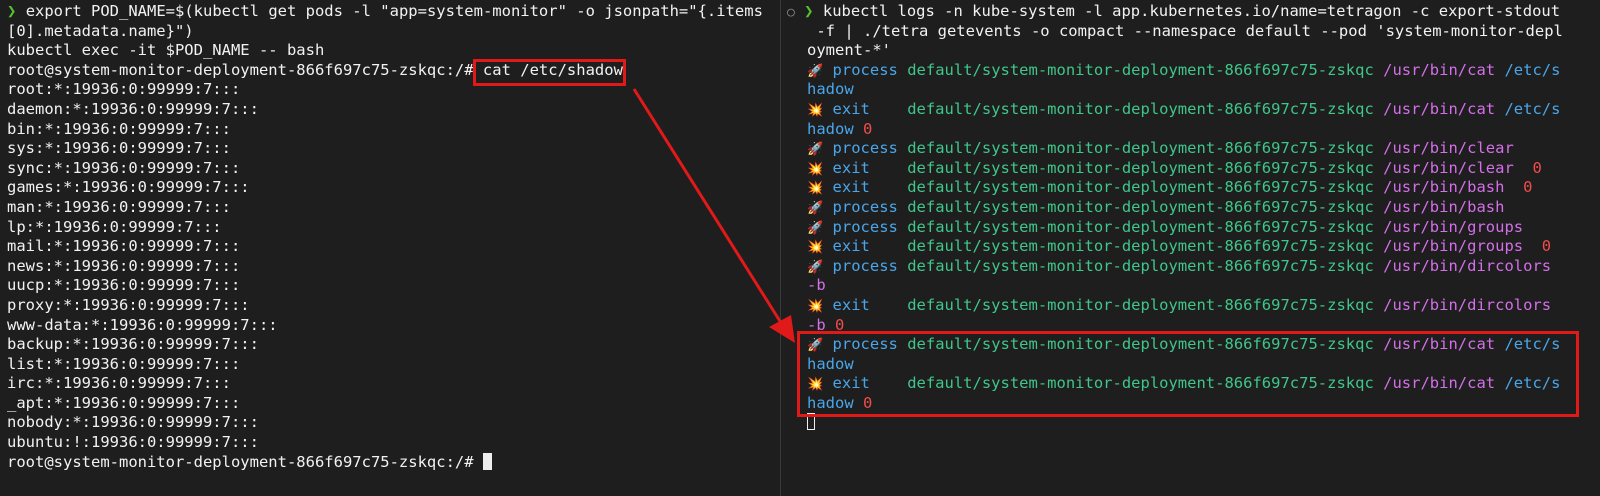 The height and width of the screenshot is (496, 1600). I want to click on events-highlight-box, so click(1188, 374).